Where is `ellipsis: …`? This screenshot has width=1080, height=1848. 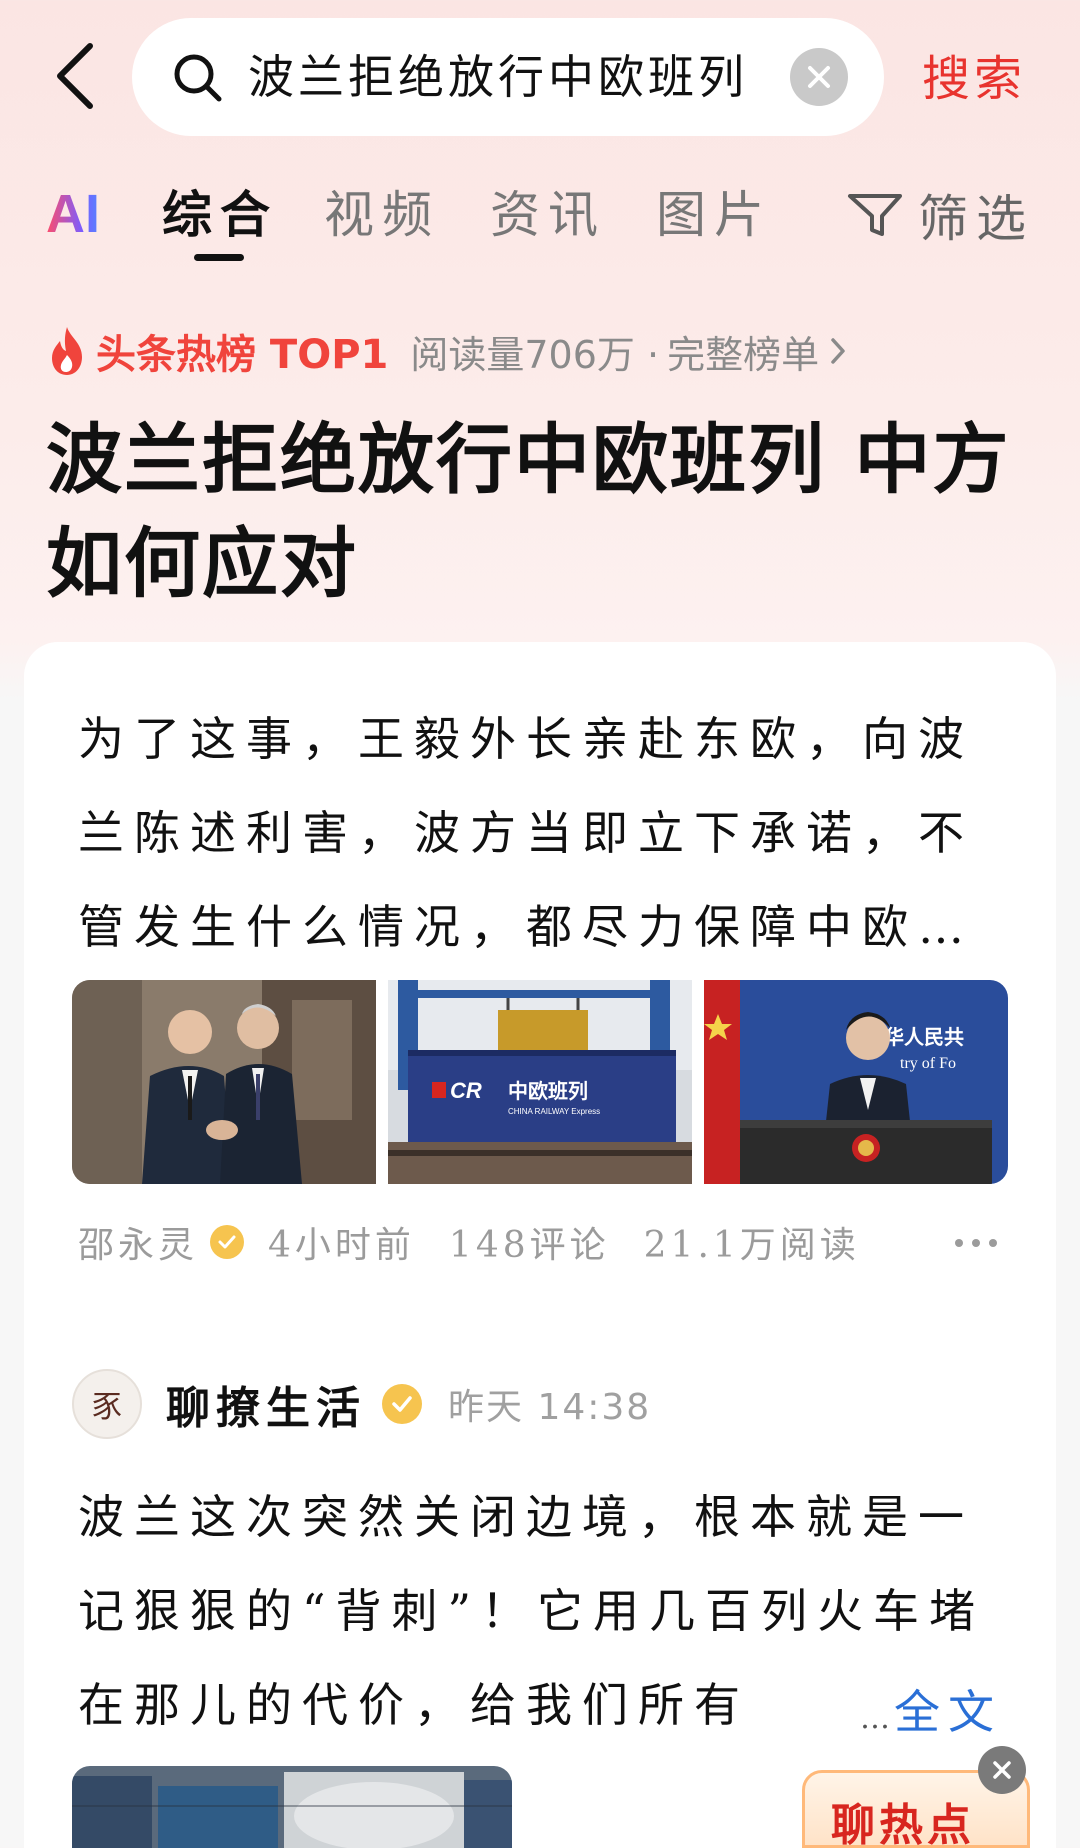
ellipsis: … is located at coordinates (875, 1718).